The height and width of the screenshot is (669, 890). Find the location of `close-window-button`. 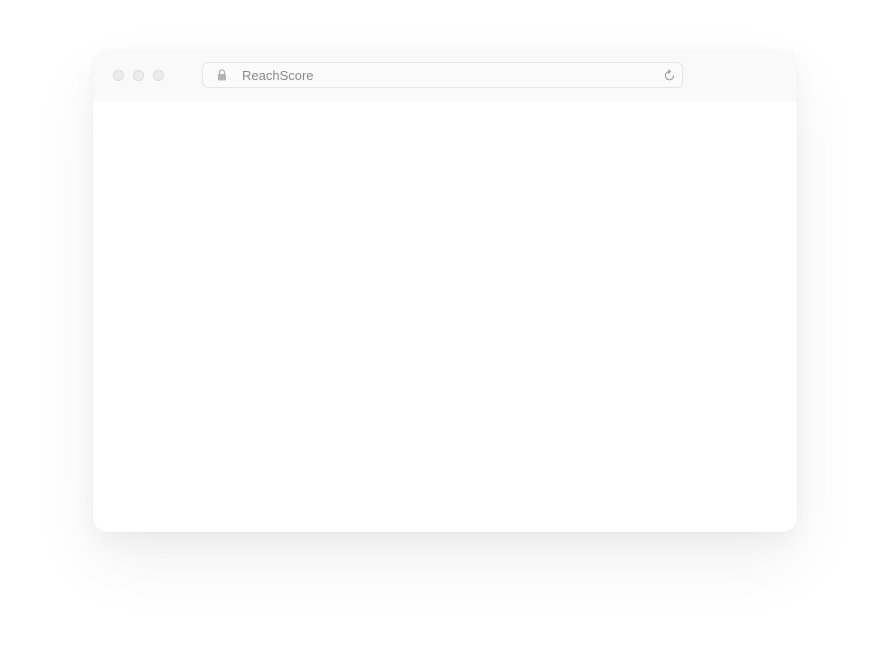

close-window-button is located at coordinates (118, 75).